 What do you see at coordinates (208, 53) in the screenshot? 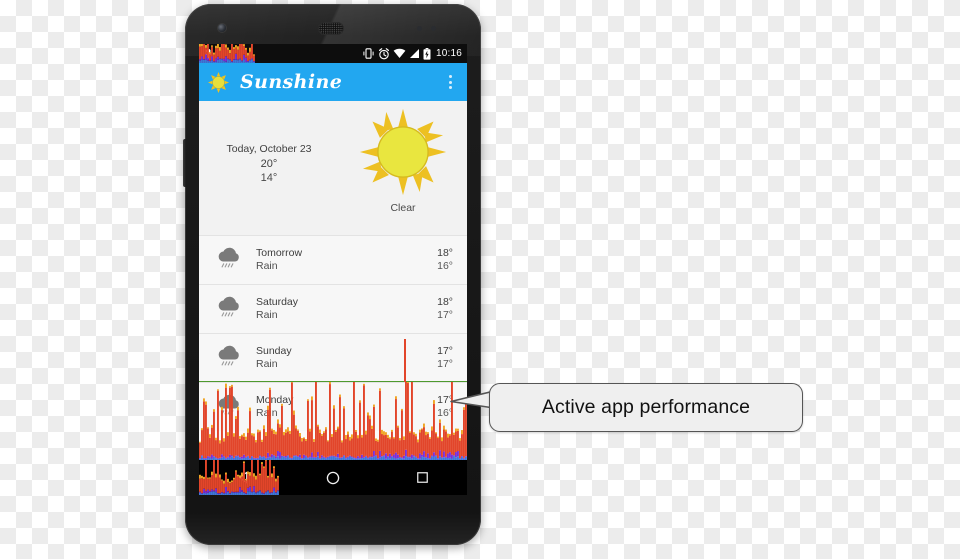
I see `notification-icon` at bounding box center [208, 53].